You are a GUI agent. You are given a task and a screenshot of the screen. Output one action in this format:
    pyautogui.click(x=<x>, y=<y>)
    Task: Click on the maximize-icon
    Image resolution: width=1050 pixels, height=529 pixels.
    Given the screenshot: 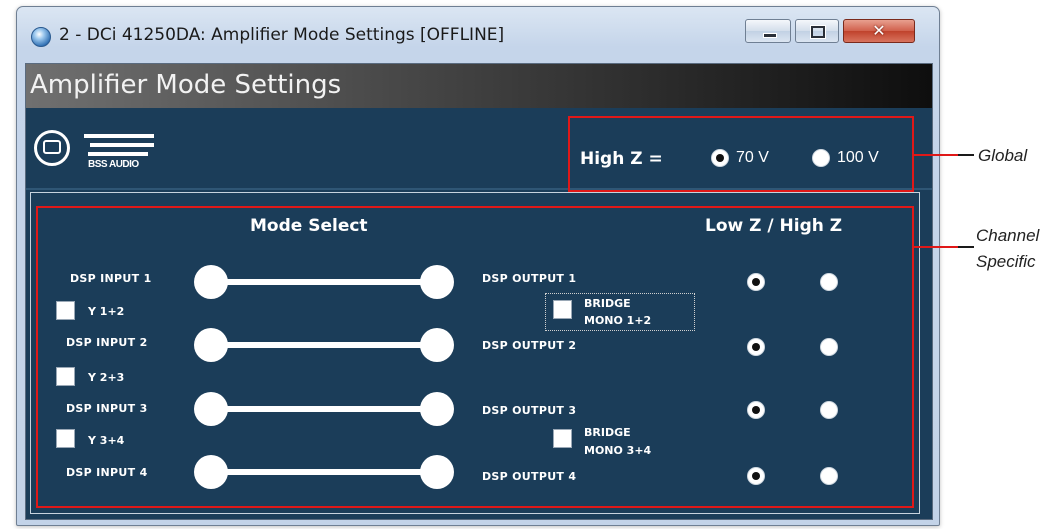 What is the action you would take?
    pyautogui.click(x=818, y=32)
    